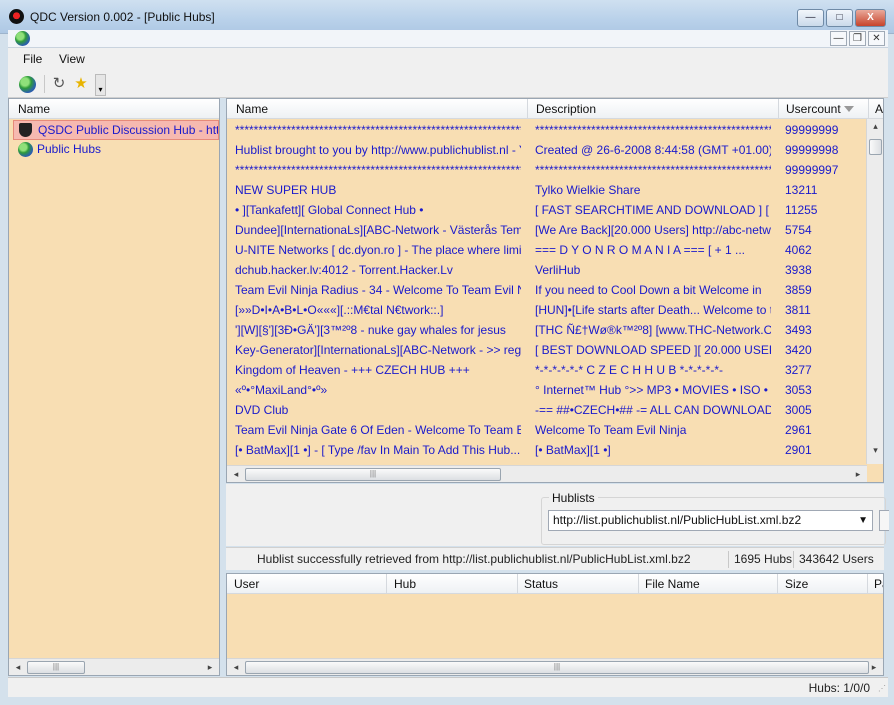 This screenshot has height=705, width=894. What do you see at coordinates (798, 330) in the screenshot?
I see `hub-usercount-cell: 3493` at bounding box center [798, 330].